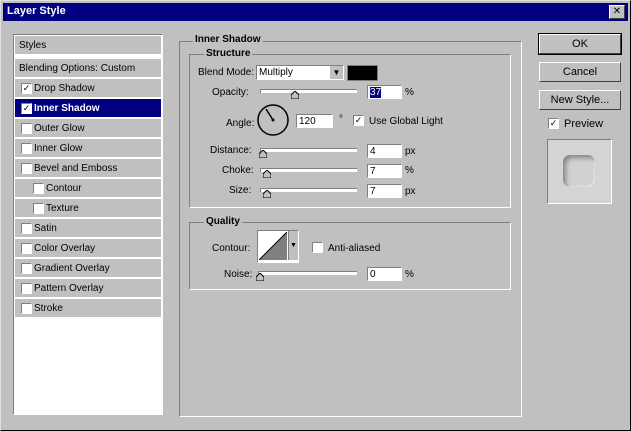  Describe the element at coordinates (26, 108) in the screenshot. I see `inner-shadow-checkbox: ✓` at that location.